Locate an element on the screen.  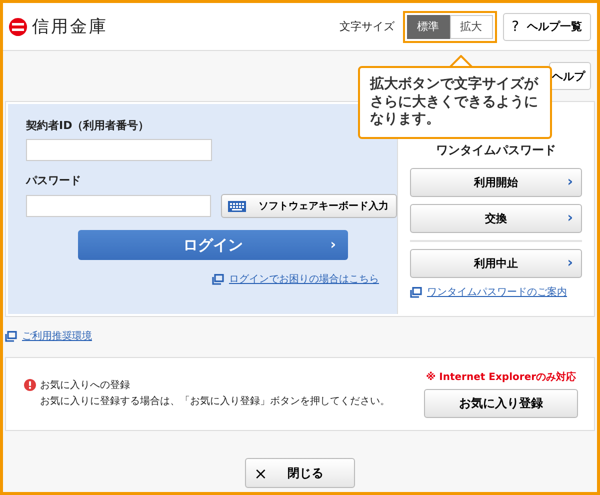
login-button: ログイン › is located at coordinates (213, 245).